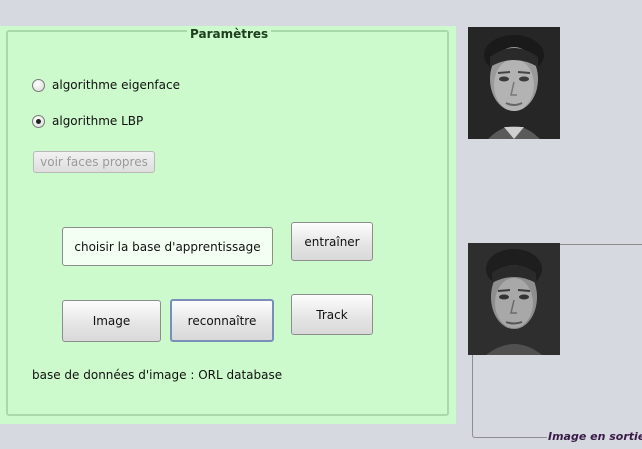 The image size is (642, 449). I want to click on parameters-title: Paramètres, so click(229, 34).